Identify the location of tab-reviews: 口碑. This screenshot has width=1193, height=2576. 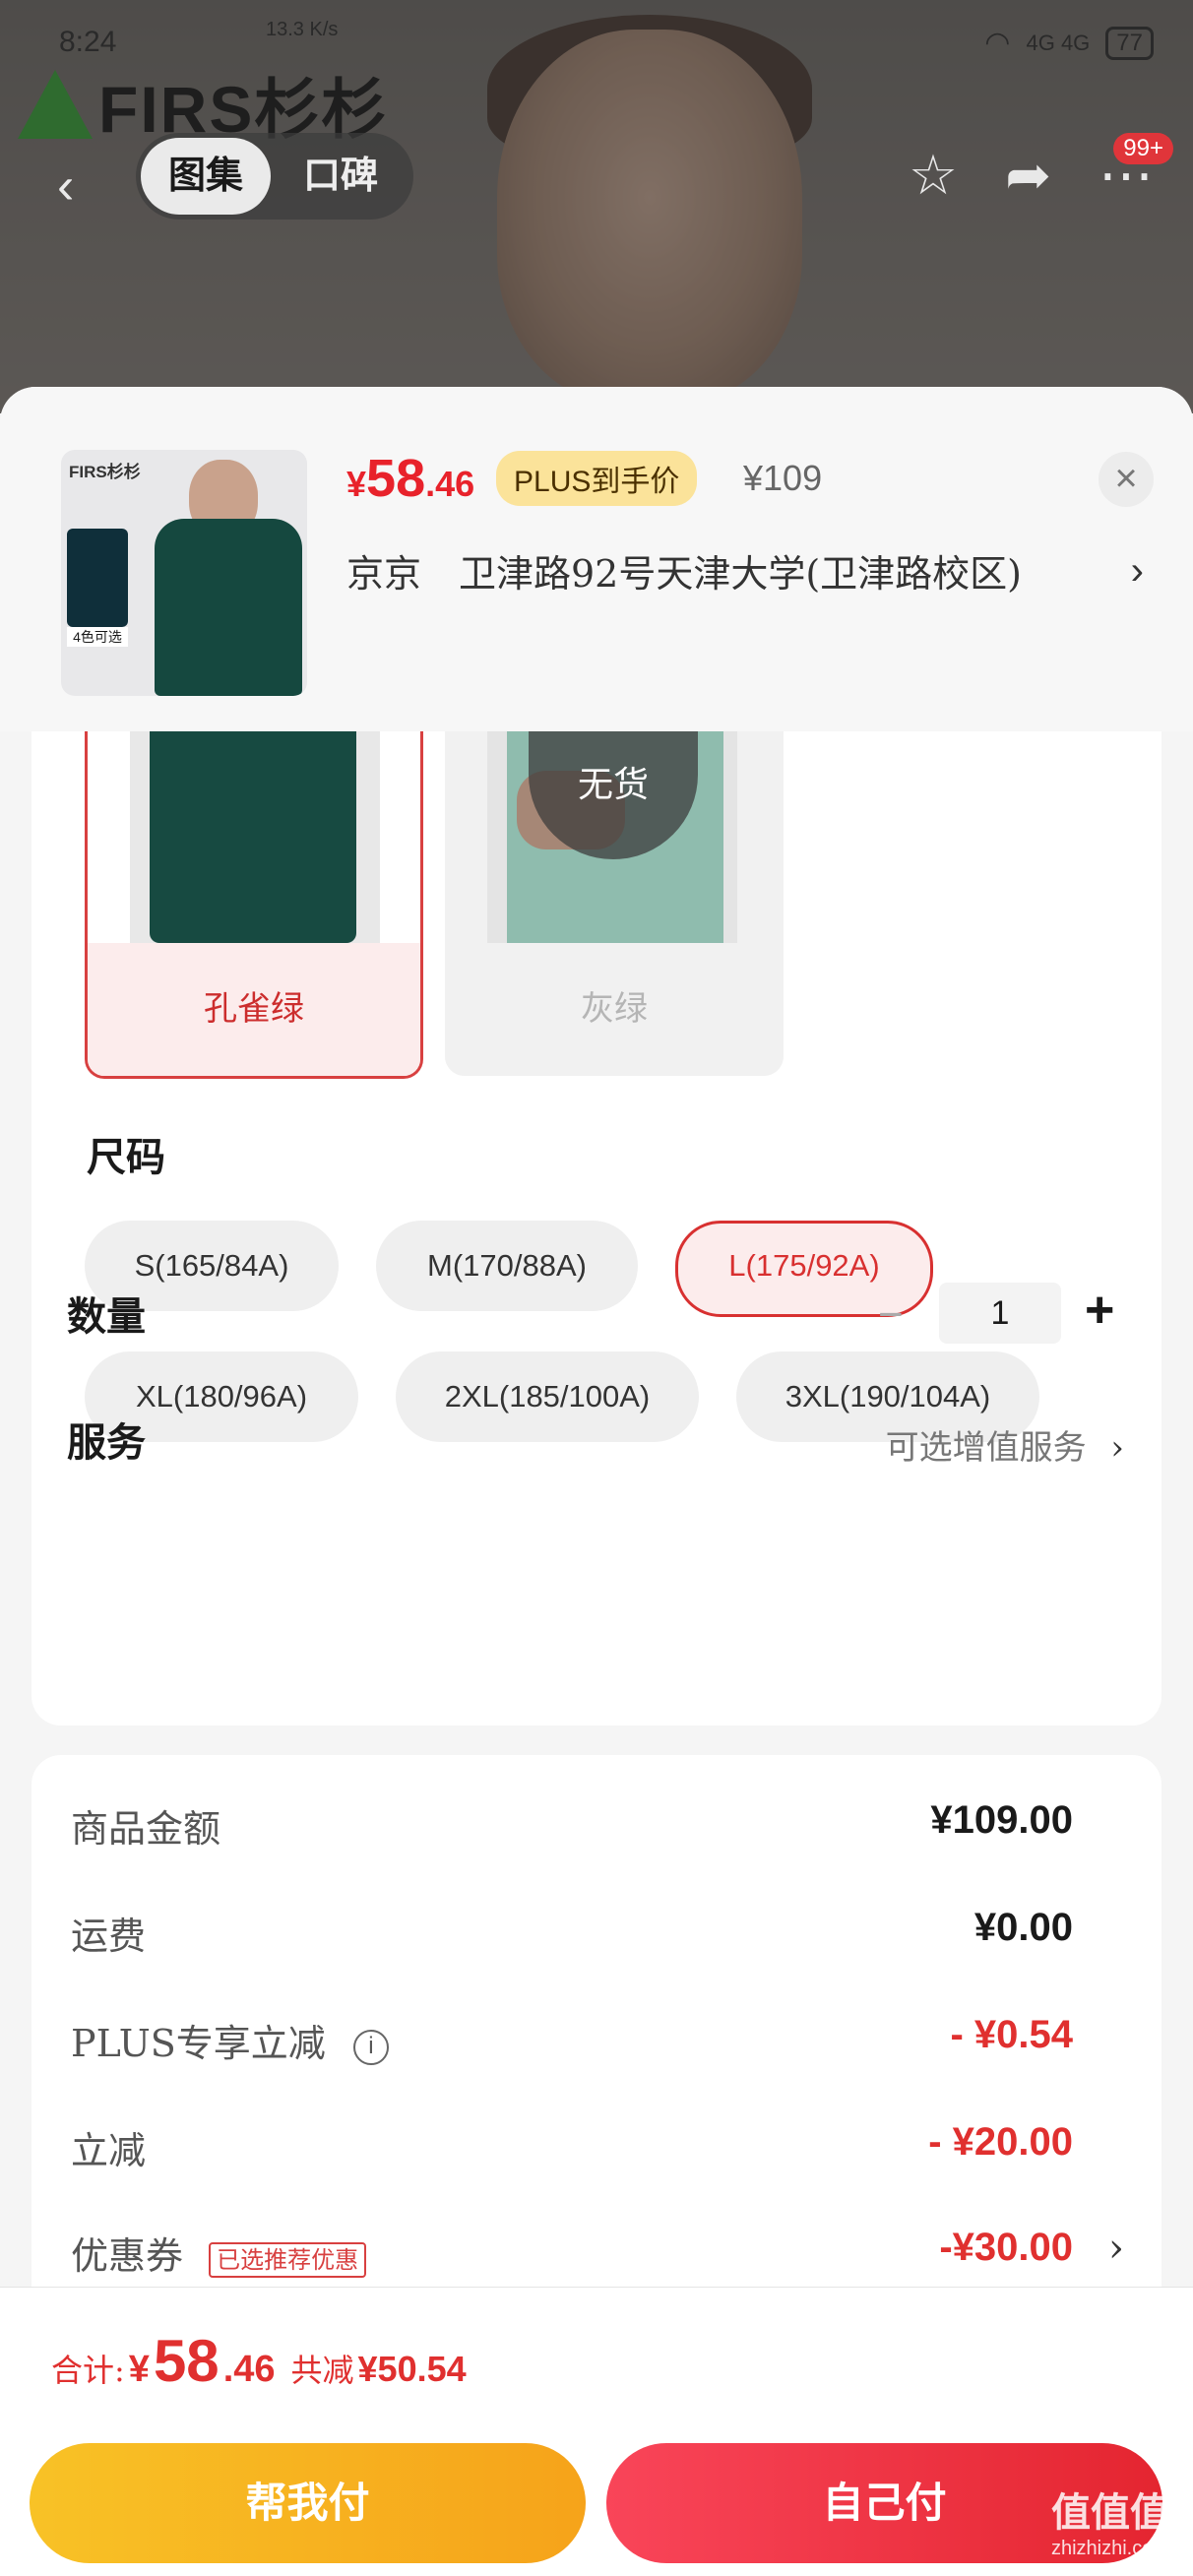
(341, 176).